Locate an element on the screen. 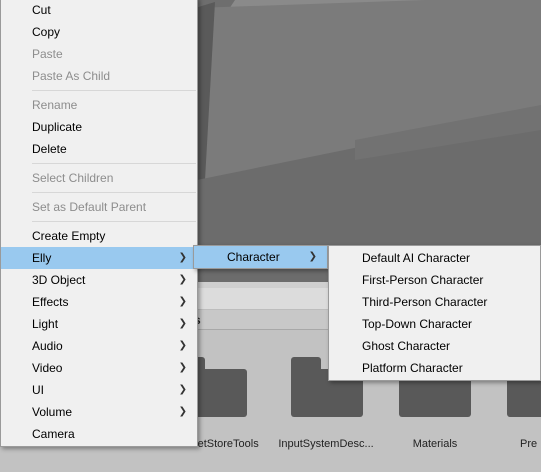 The height and width of the screenshot is (472, 541). menu-item-light: Light ❯ is located at coordinates (99, 324).